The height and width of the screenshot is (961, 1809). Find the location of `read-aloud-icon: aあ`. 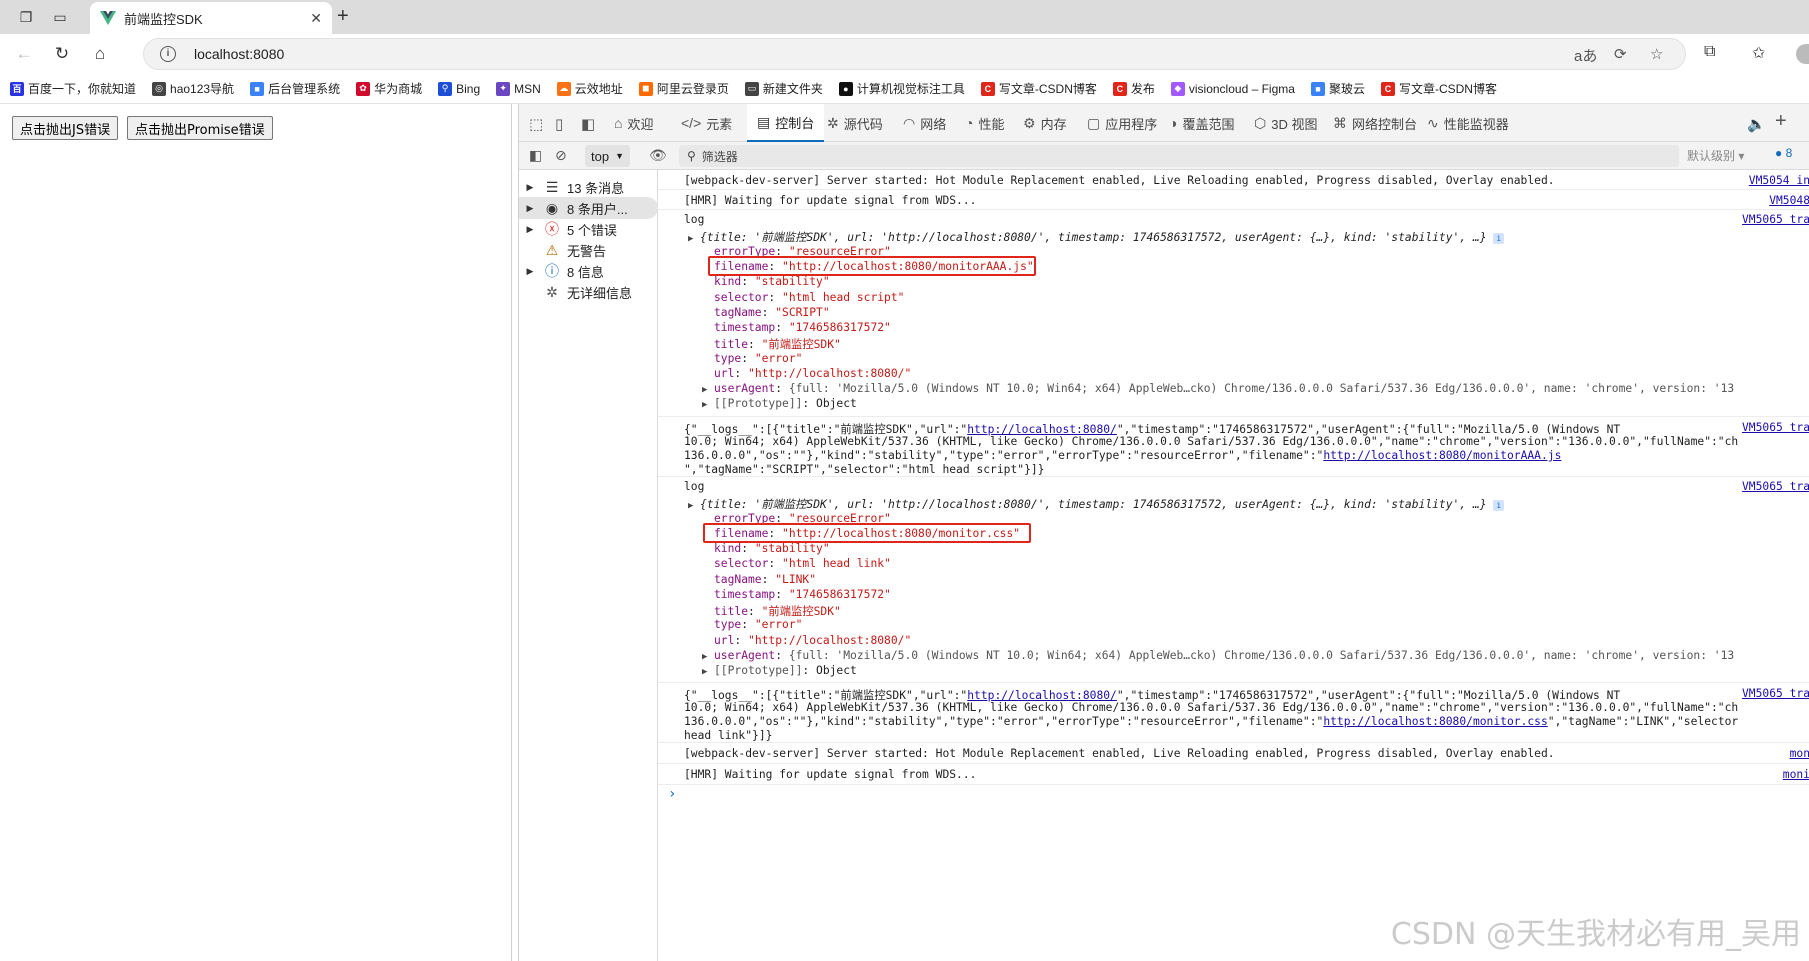

read-aloud-icon: aあ is located at coordinates (1585, 55).